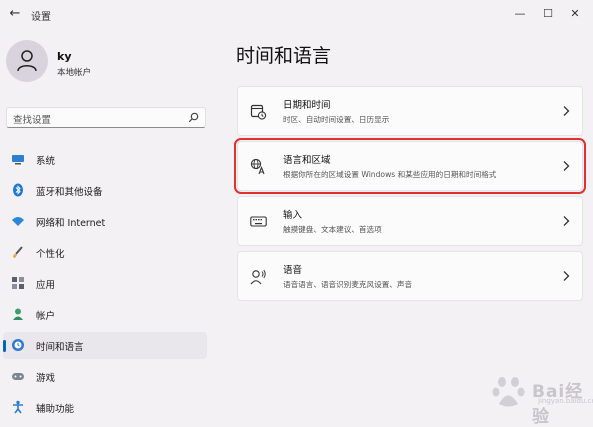 This screenshot has height=427, width=593. What do you see at coordinates (18, 221) in the screenshot?
I see `wifi-icon` at bounding box center [18, 221].